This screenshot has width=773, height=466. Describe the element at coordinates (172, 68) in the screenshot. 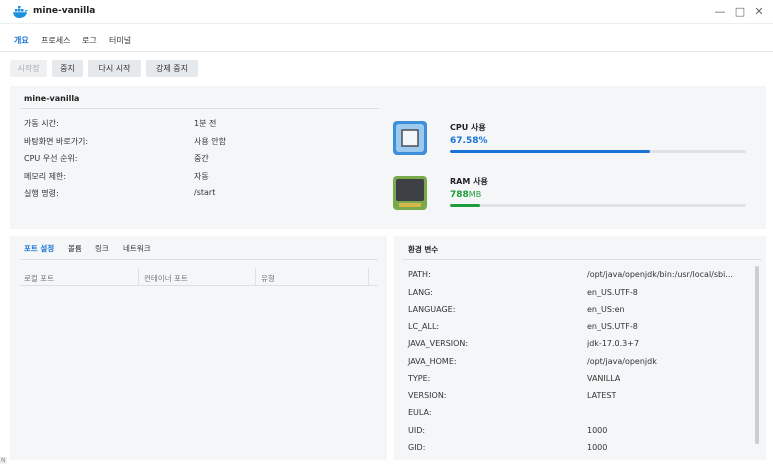

I see `force-stop-button: 강제 중지` at that location.